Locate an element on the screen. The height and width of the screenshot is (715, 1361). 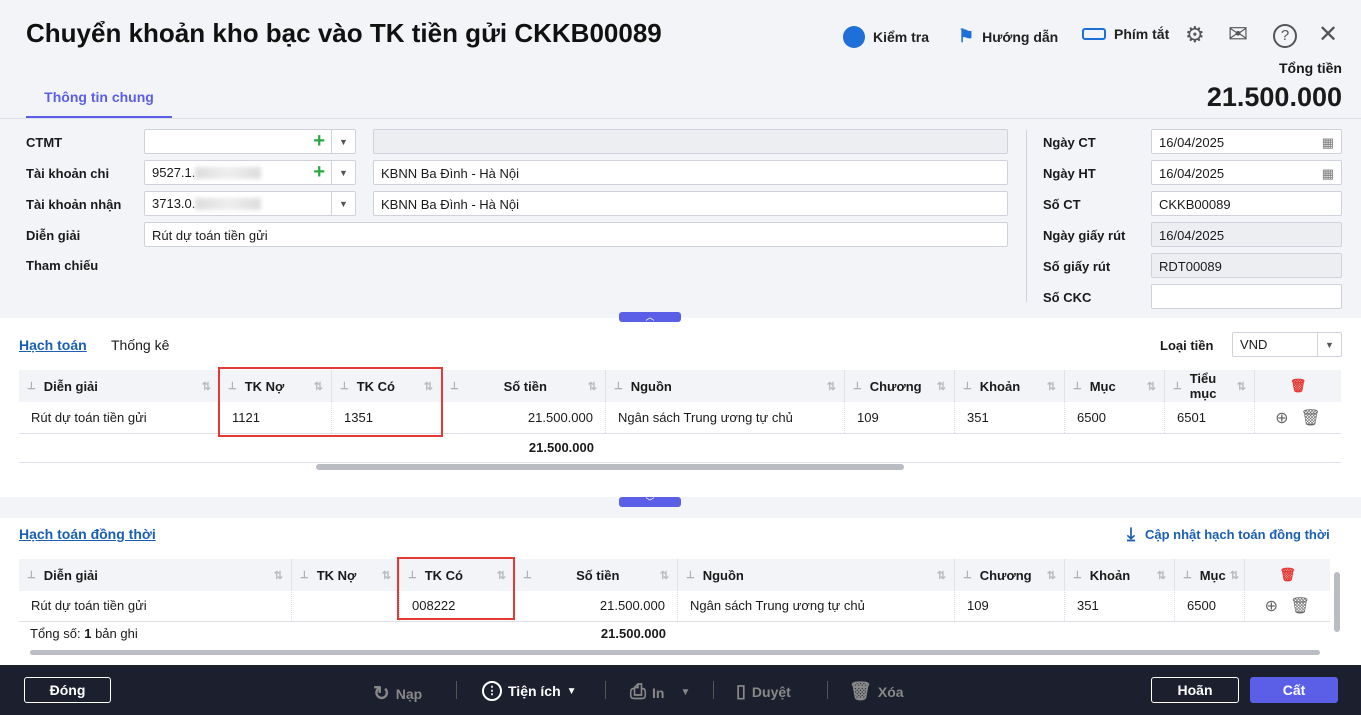
trash-icon: 🗑 is located at coordinates (1310, 418).